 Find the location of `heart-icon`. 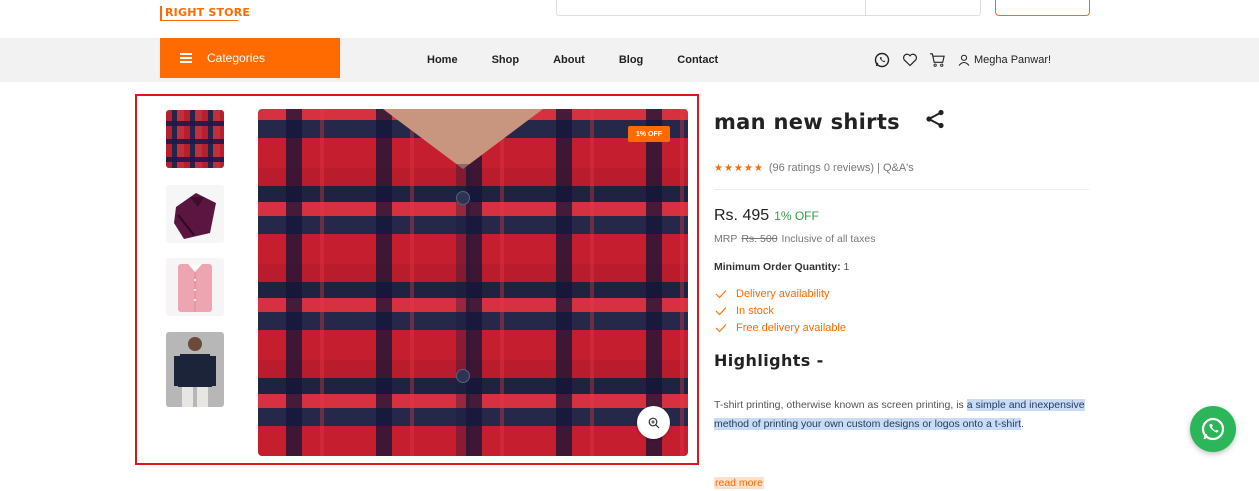

heart-icon is located at coordinates (909, 59).